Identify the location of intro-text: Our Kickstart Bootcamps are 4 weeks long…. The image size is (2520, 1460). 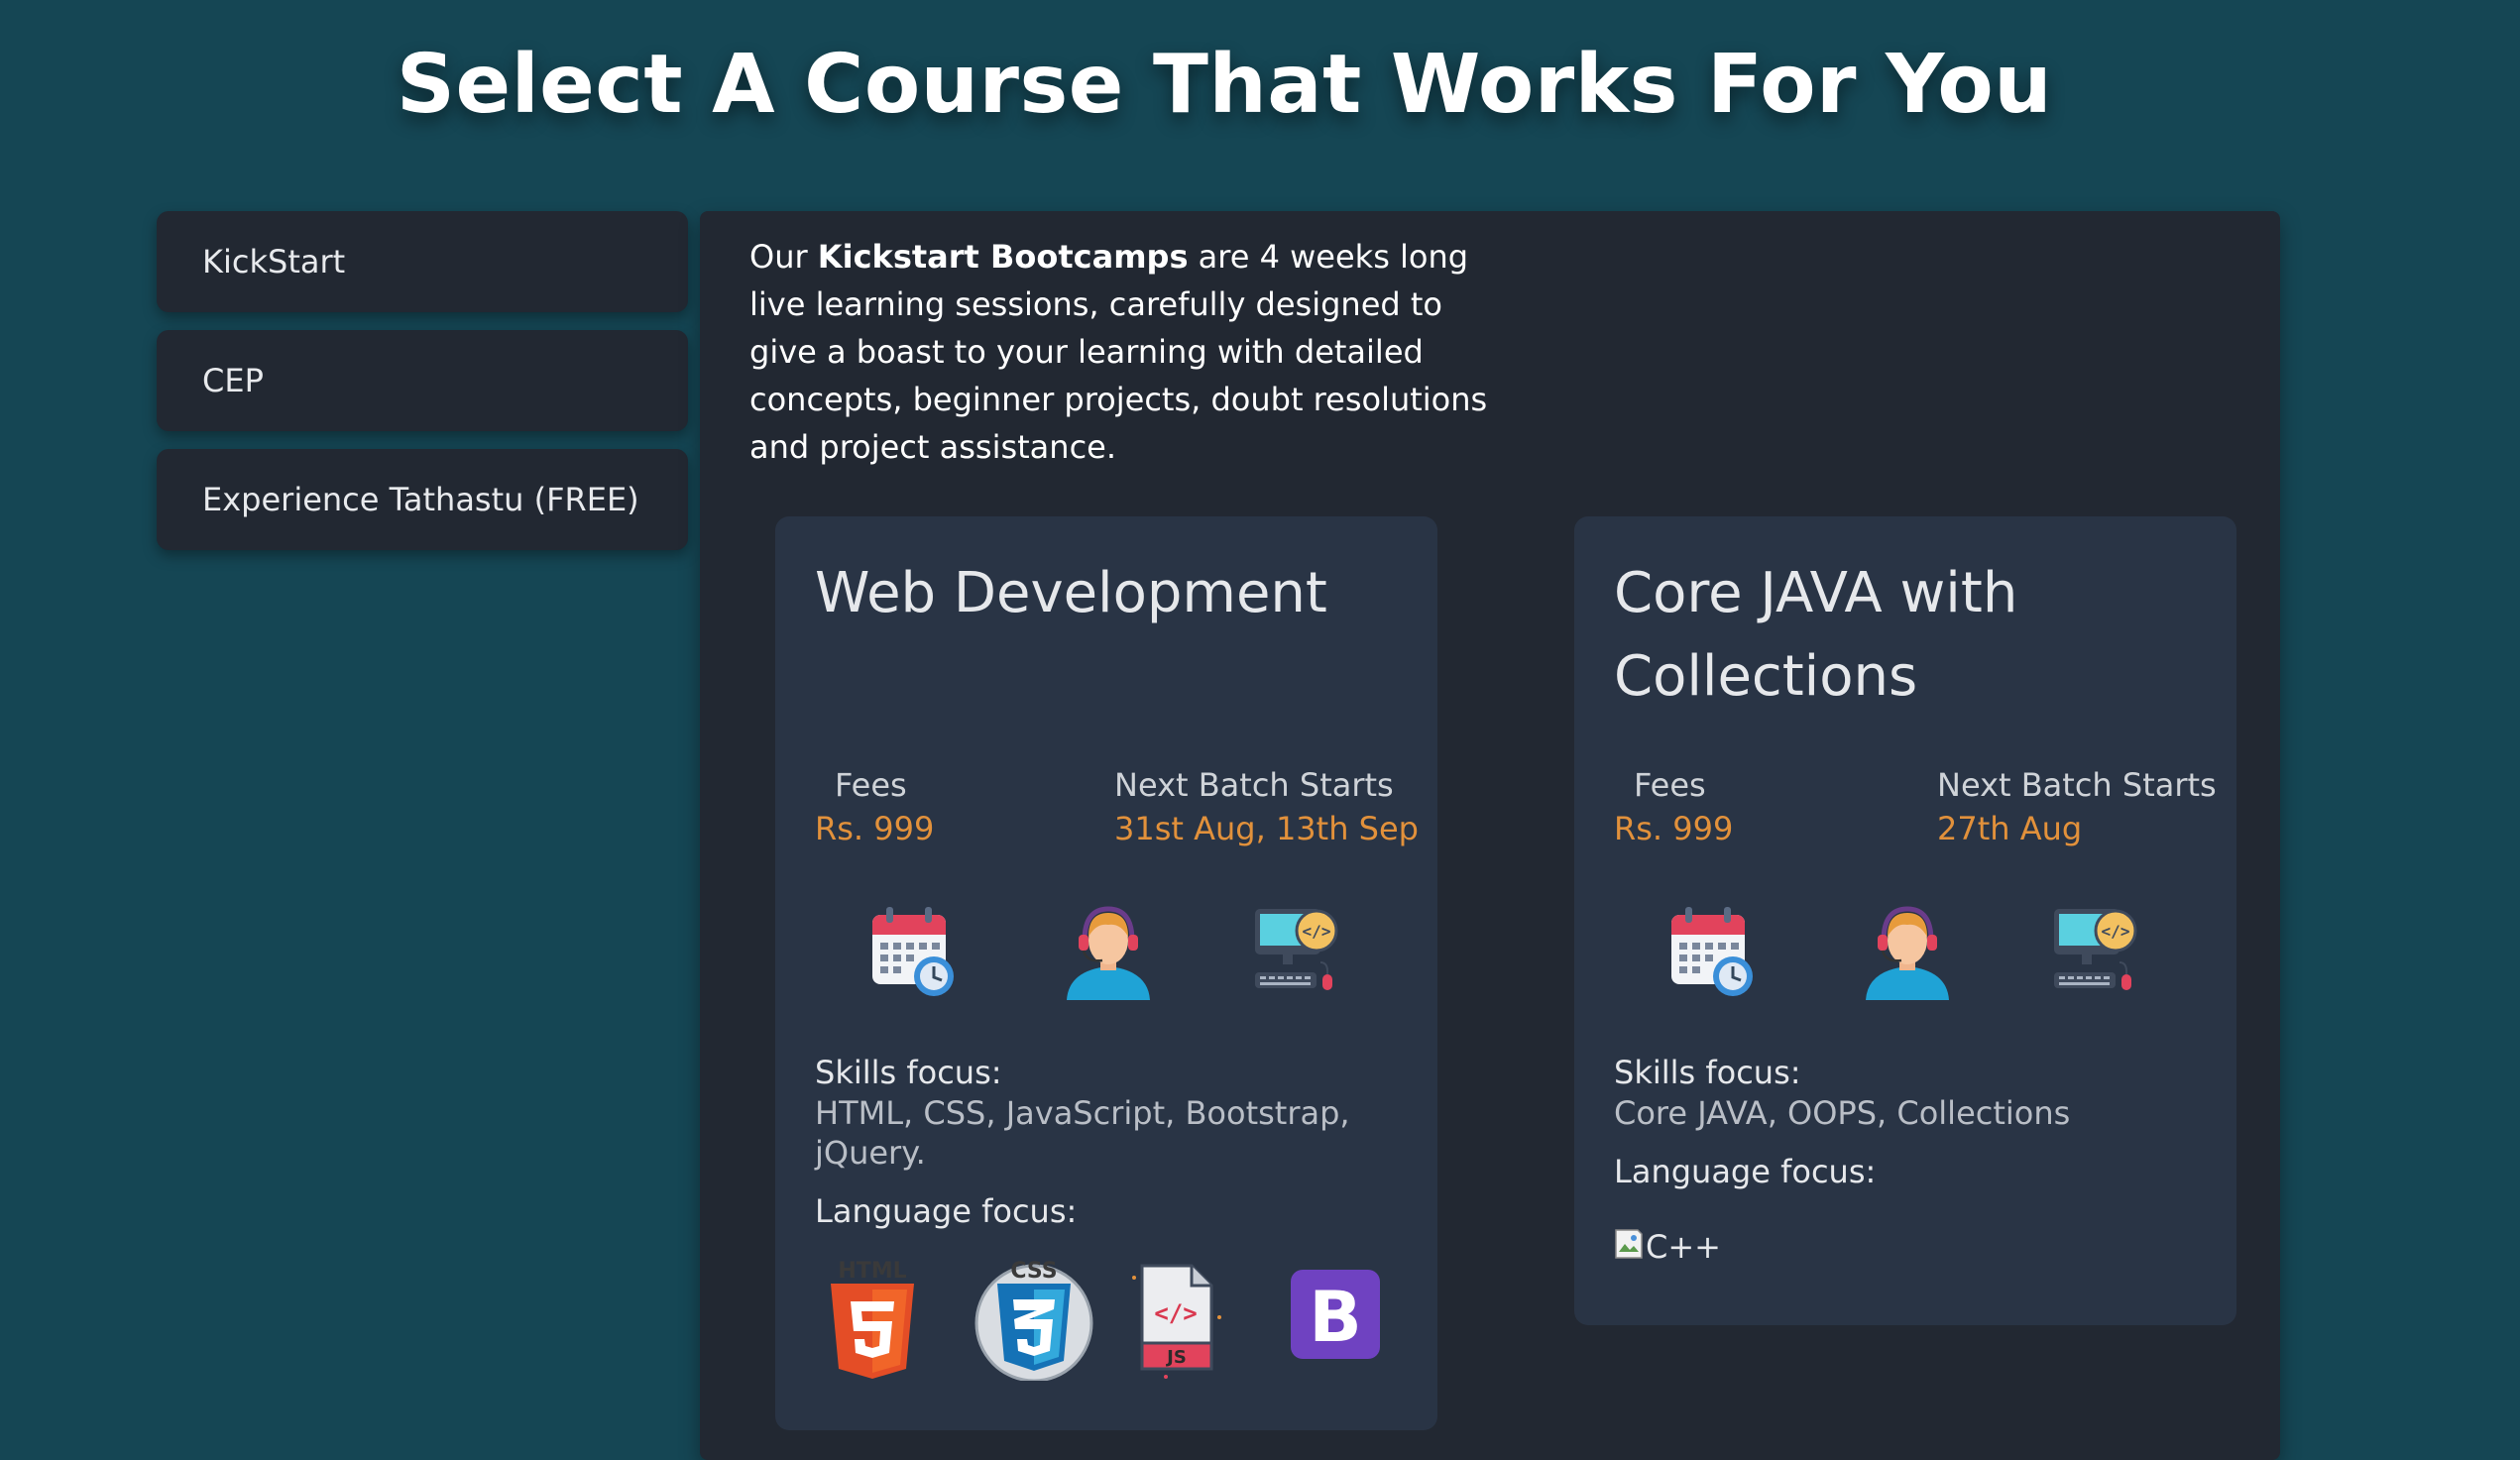
(1126, 352).